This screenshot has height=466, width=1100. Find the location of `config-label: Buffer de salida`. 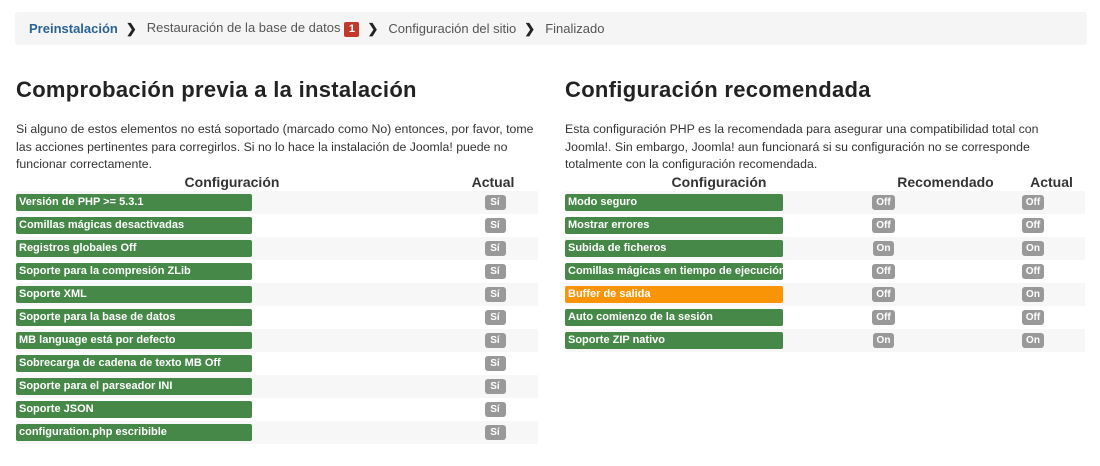

config-label: Buffer de salida is located at coordinates (674, 294).